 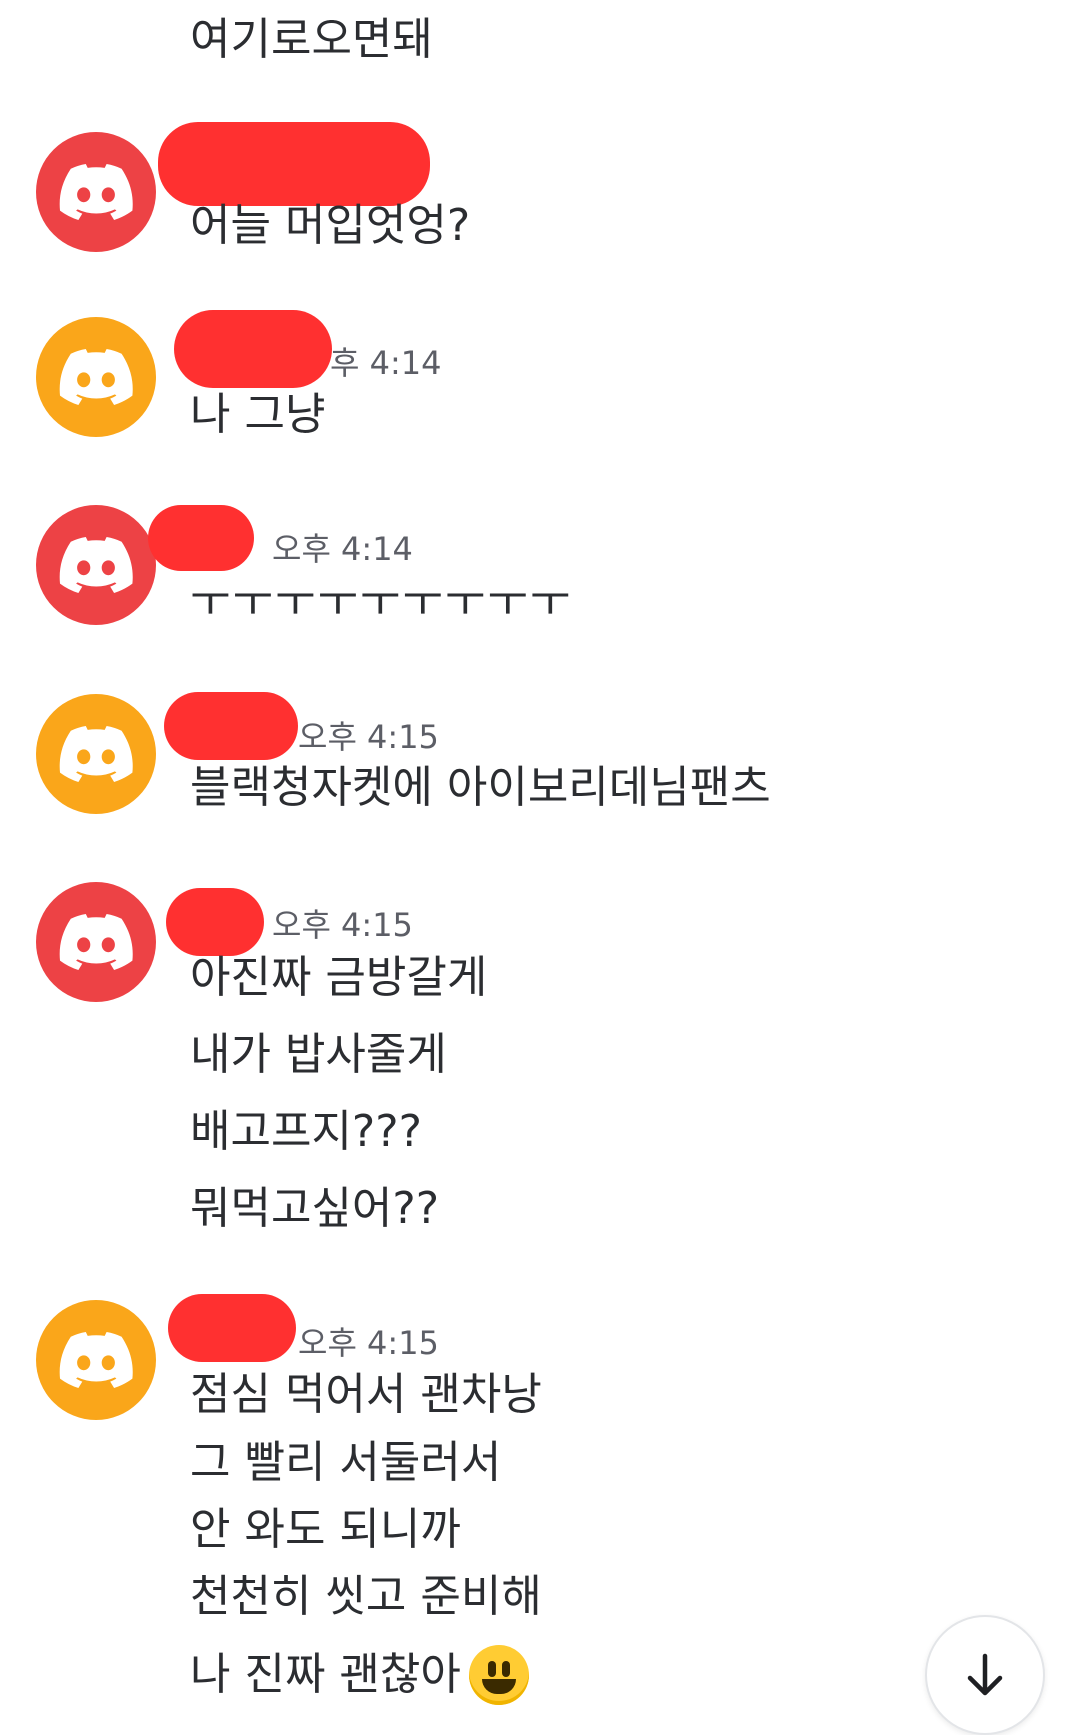 What do you see at coordinates (311, 39) in the screenshot?
I see `message-text: 여기로오면돼` at bounding box center [311, 39].